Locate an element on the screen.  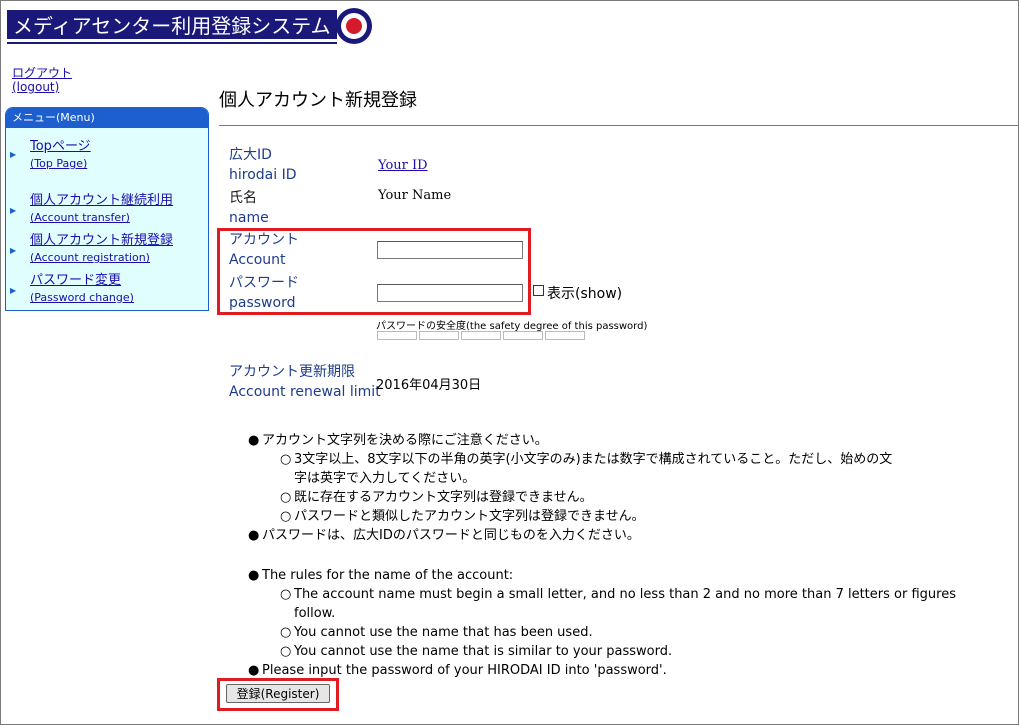
list-item-continuation: follow. is located at coordinates (315, 613).